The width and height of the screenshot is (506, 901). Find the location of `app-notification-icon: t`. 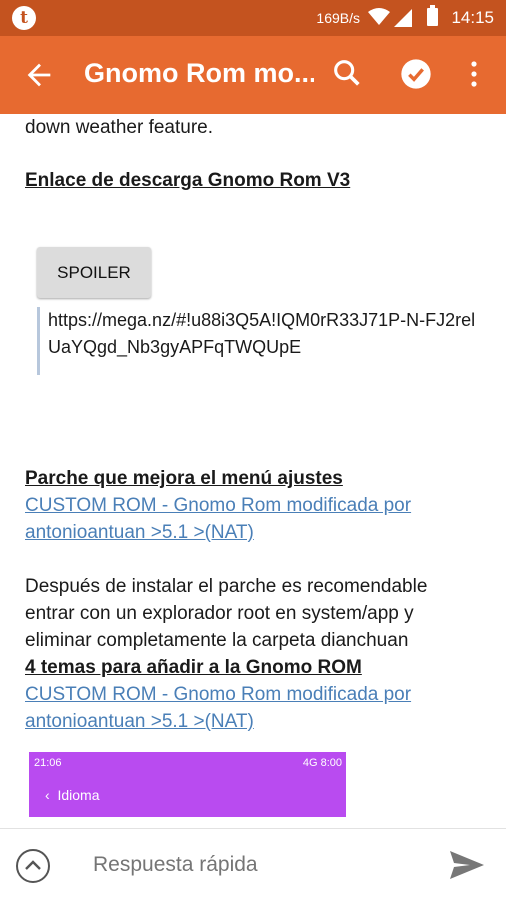

app-notification-icon: t is located at coordinates (24, 18).